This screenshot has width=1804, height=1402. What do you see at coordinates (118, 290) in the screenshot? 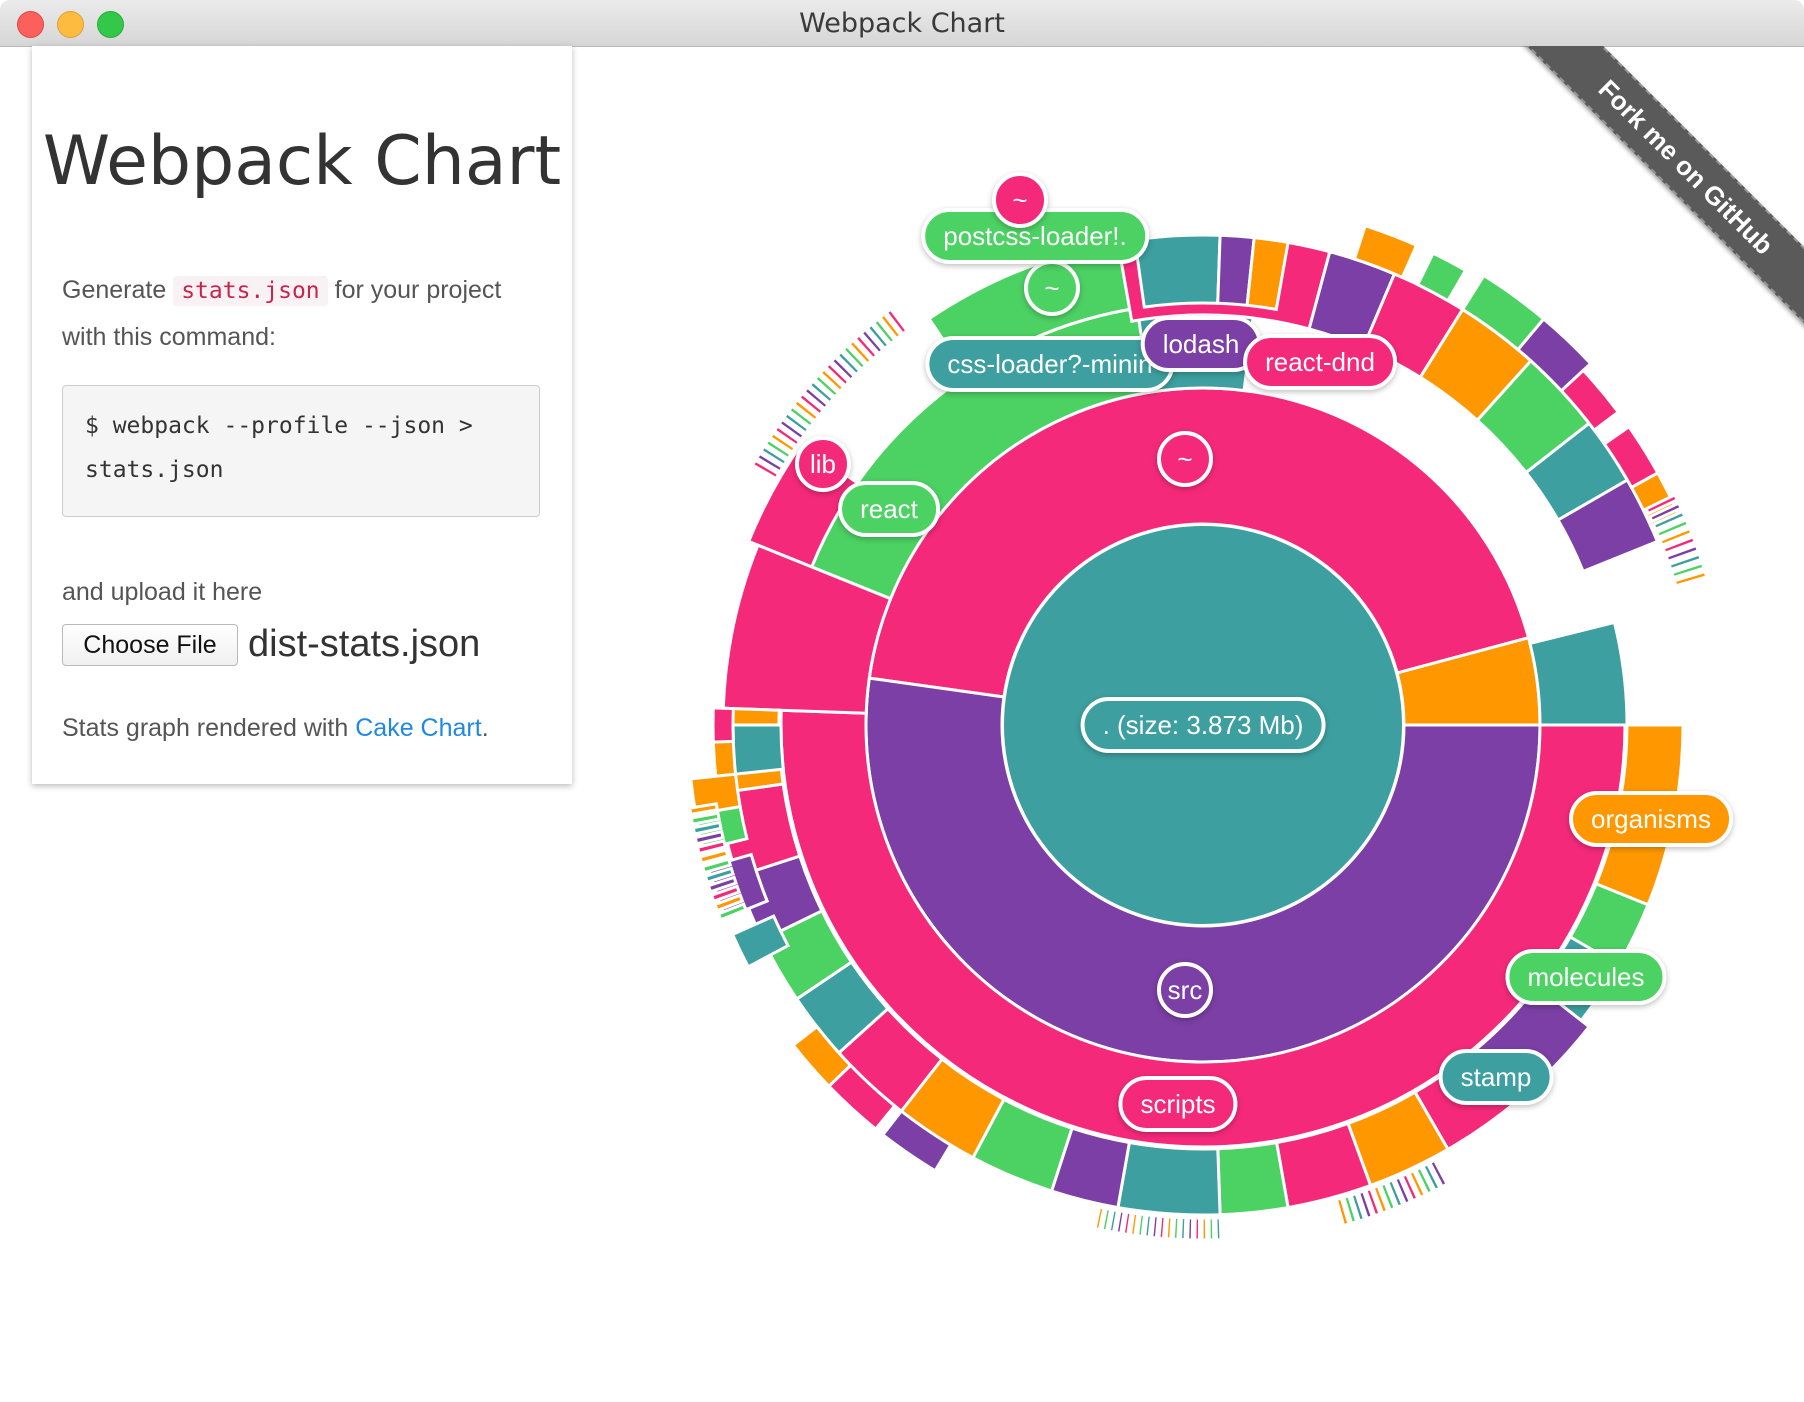
I see `intro-text-before: Generate` at bounding box center [118, 290].